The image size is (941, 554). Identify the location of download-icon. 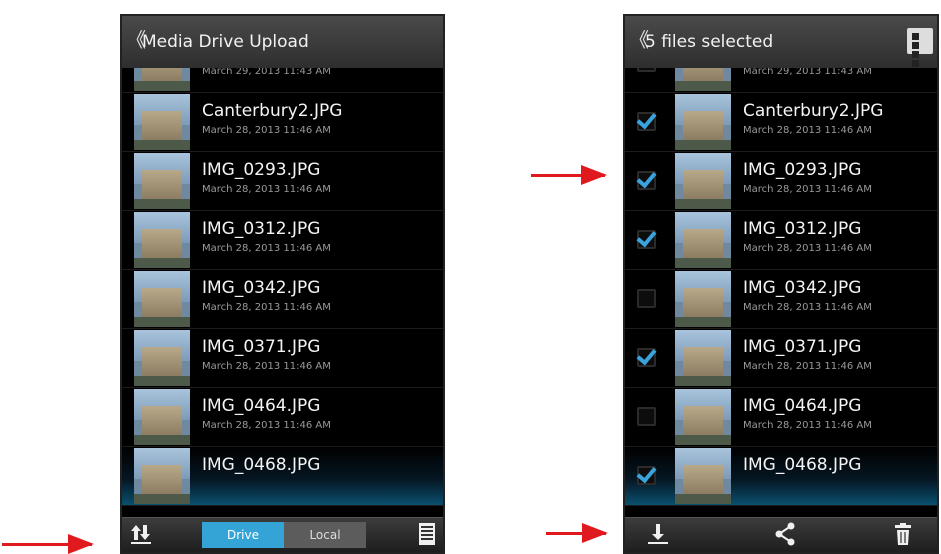
(658, 536).